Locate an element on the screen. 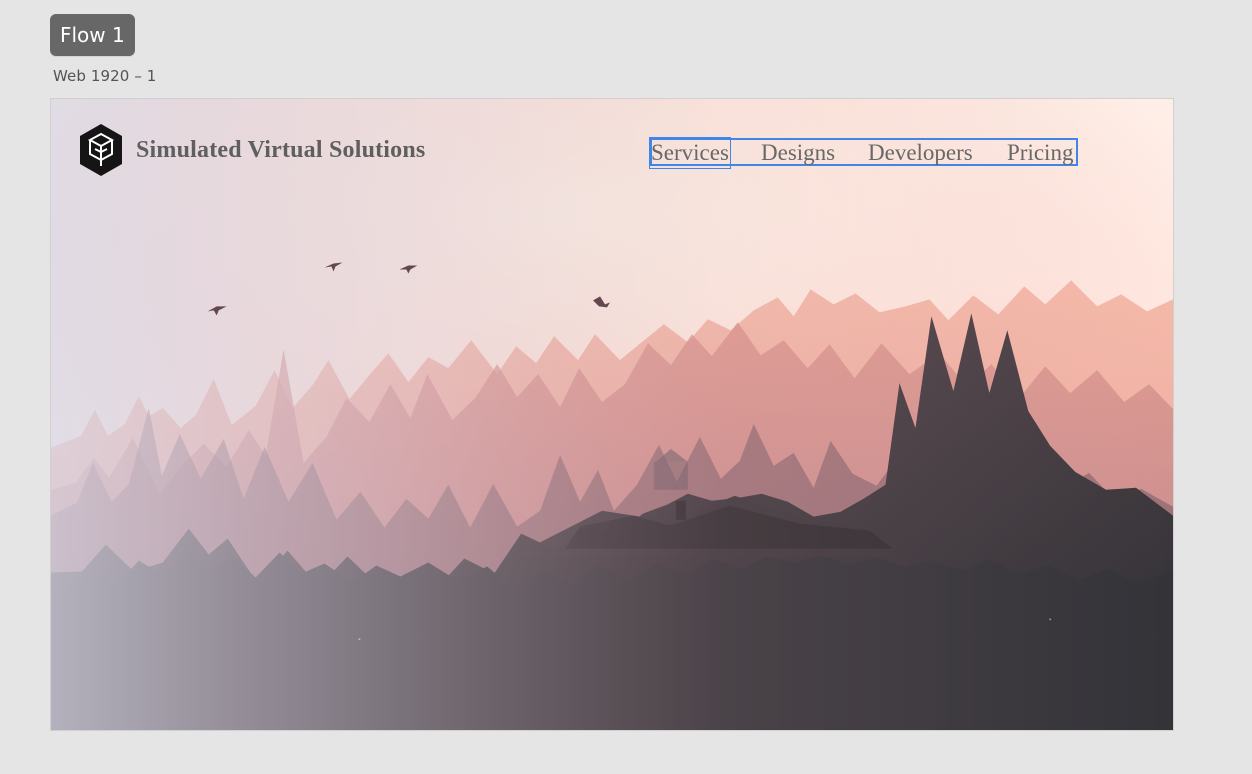 The height and width of the screenshot is (774, 1252). brand-name: Simulated Virtual Solutions is located at coordinates (281, 149).